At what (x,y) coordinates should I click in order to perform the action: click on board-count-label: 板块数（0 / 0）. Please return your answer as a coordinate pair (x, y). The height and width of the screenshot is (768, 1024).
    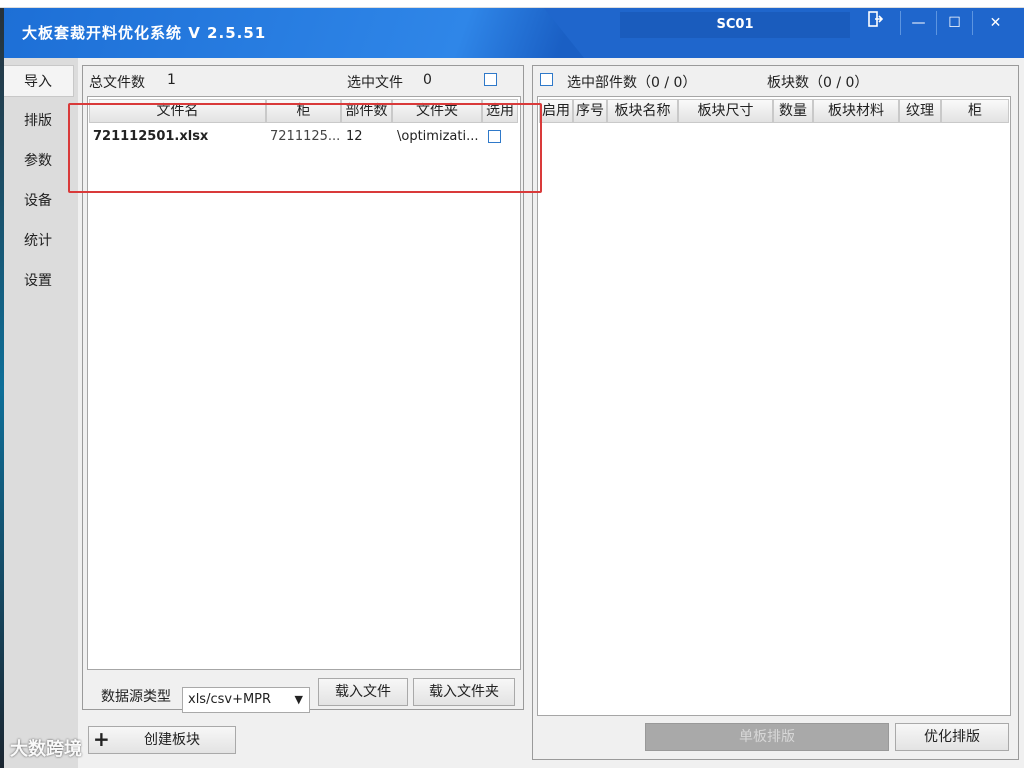
    Looking at the image, I should click on (818, 83).